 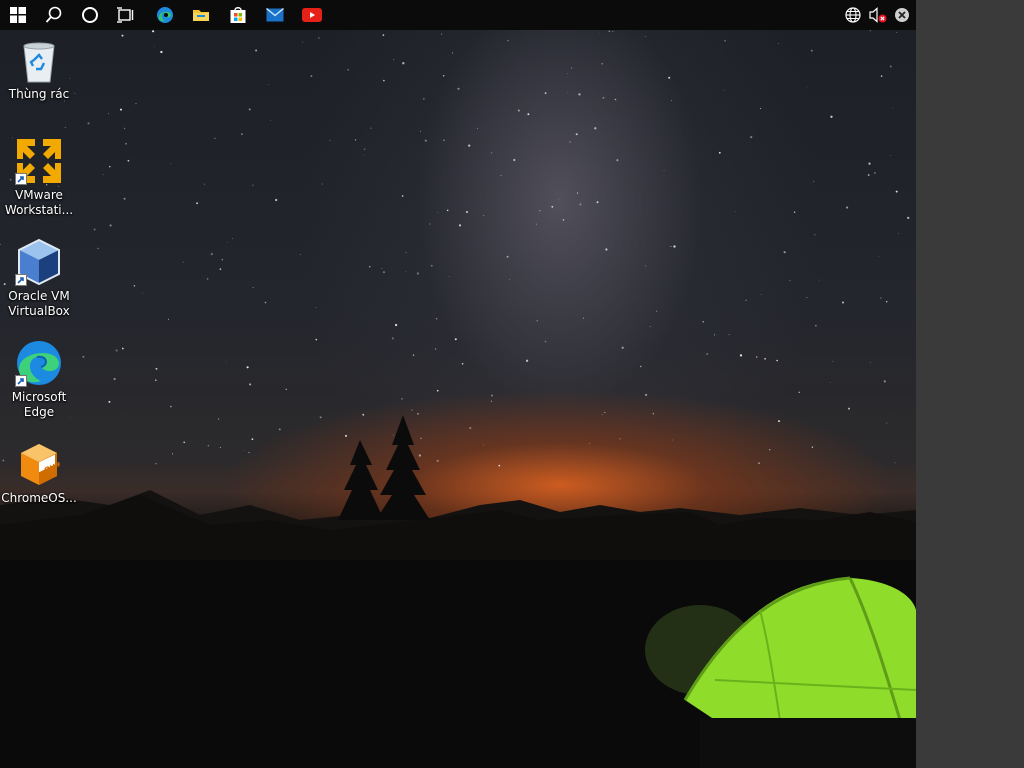 I want to click on vmware-icon, so click(x=39, y=161).